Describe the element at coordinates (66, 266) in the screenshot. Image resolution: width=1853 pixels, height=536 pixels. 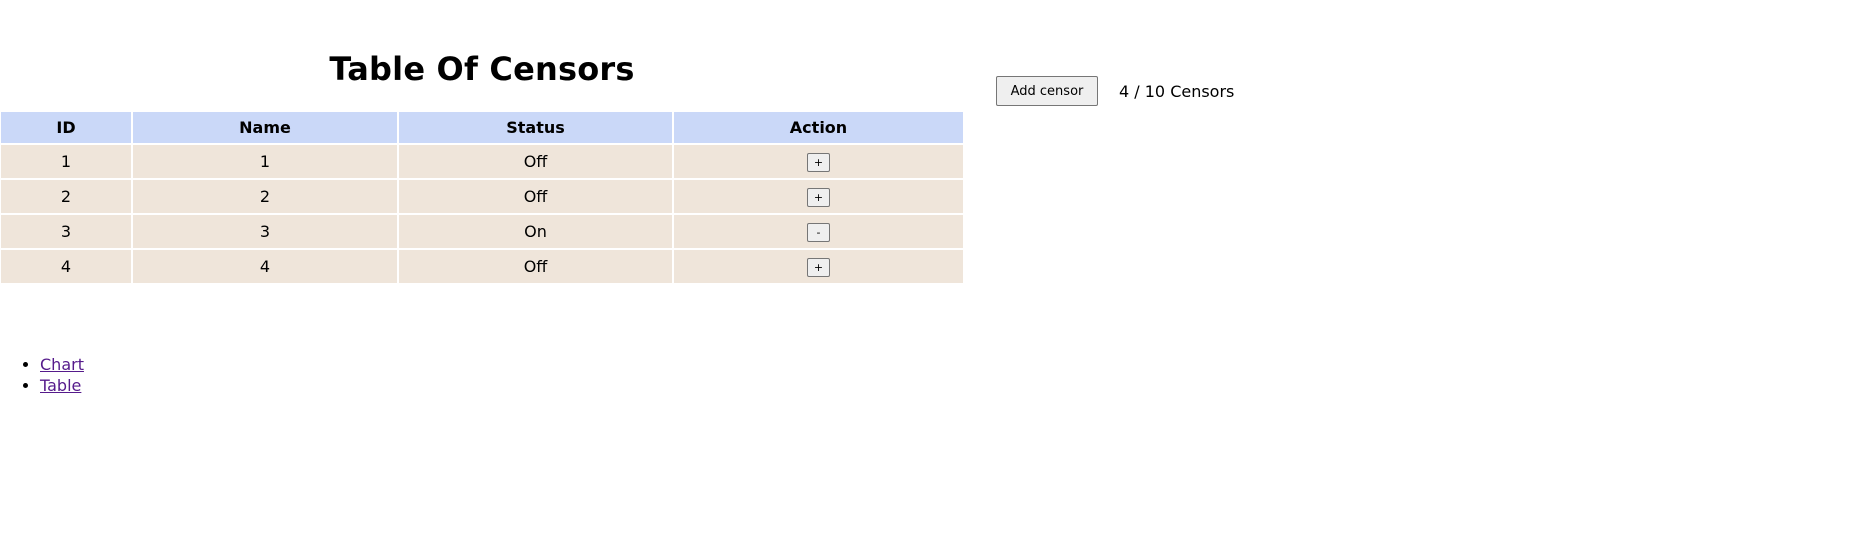
I see `cell-id: 4` at that location.